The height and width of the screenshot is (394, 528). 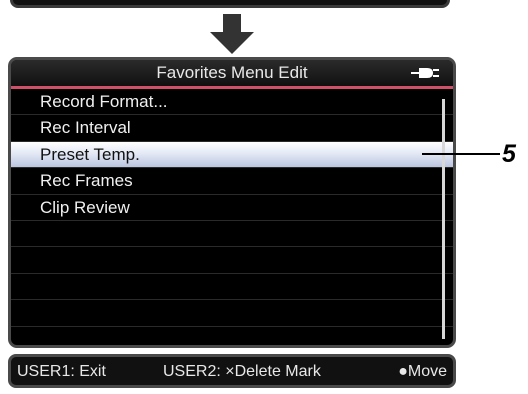 I want to click on list-item-label: Rec Interval, so click(x=85, y=128).